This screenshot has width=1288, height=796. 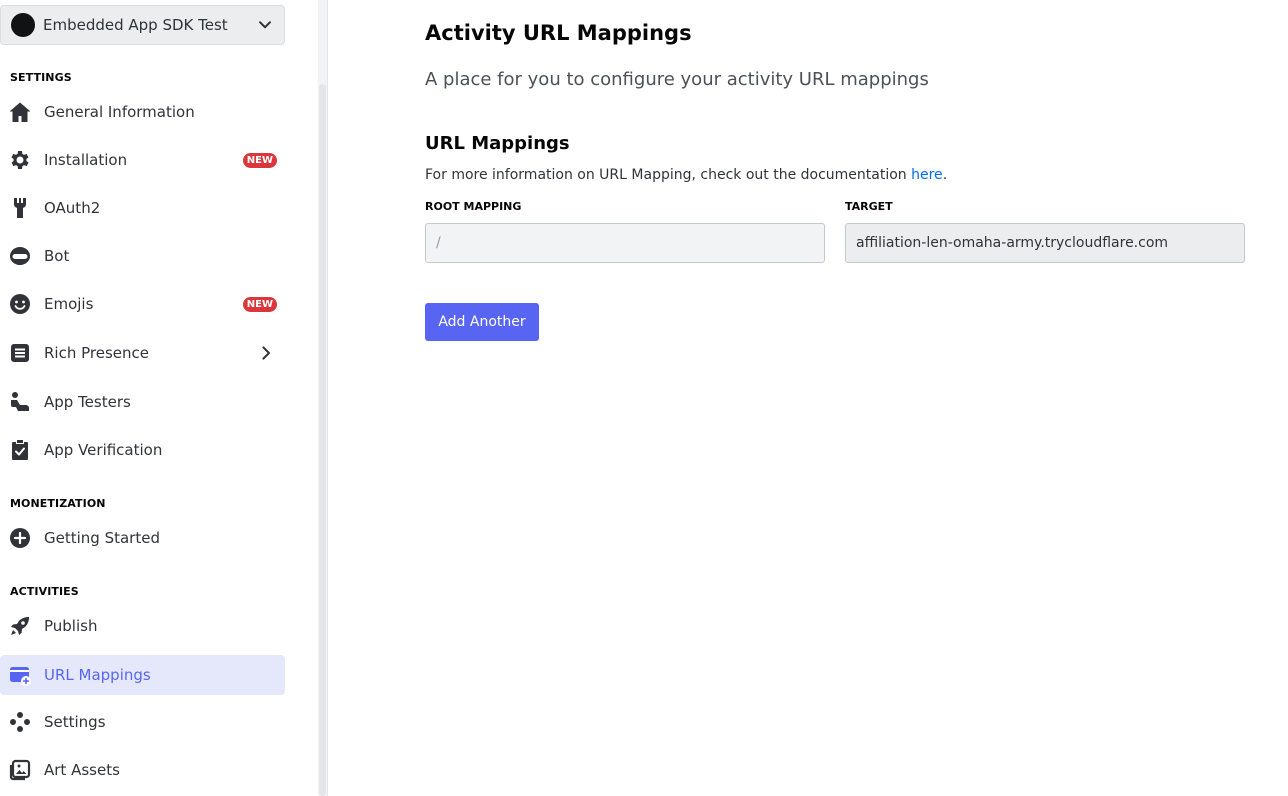 What do you see at coordinates (20, 402) in the screenshot?
I see `tester-icon` at bounding box center [20, 402].